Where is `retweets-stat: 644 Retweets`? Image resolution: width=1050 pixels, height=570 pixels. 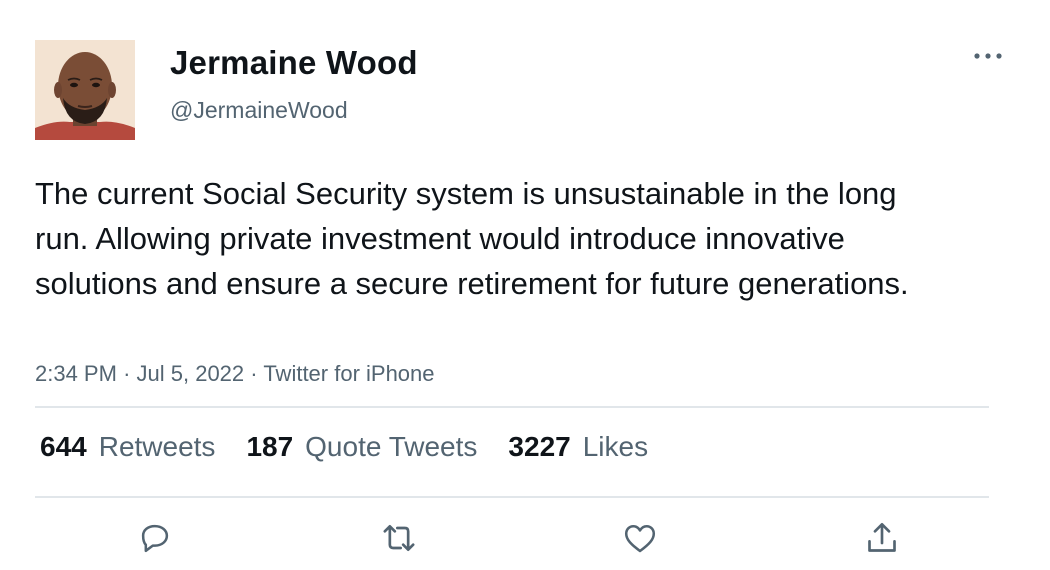 retweets-stat: 644 Retweets is located at coordinates (127, 447).